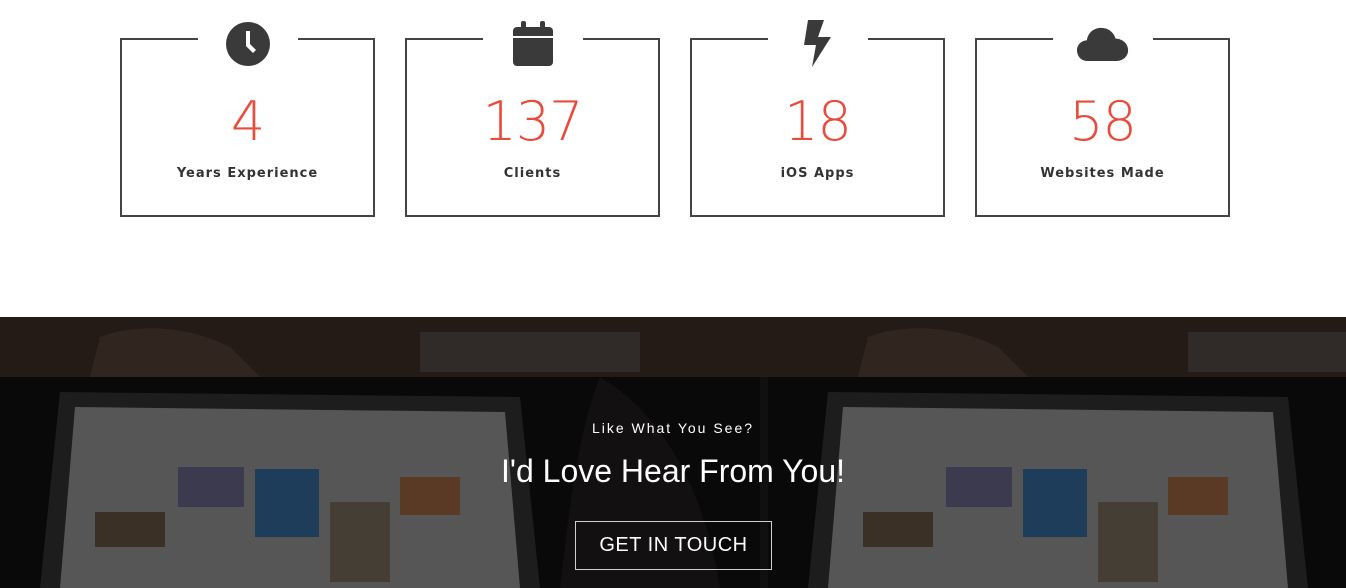  I want to click on stat-card-websites: 58 Websites Made, so click(1102, 122).